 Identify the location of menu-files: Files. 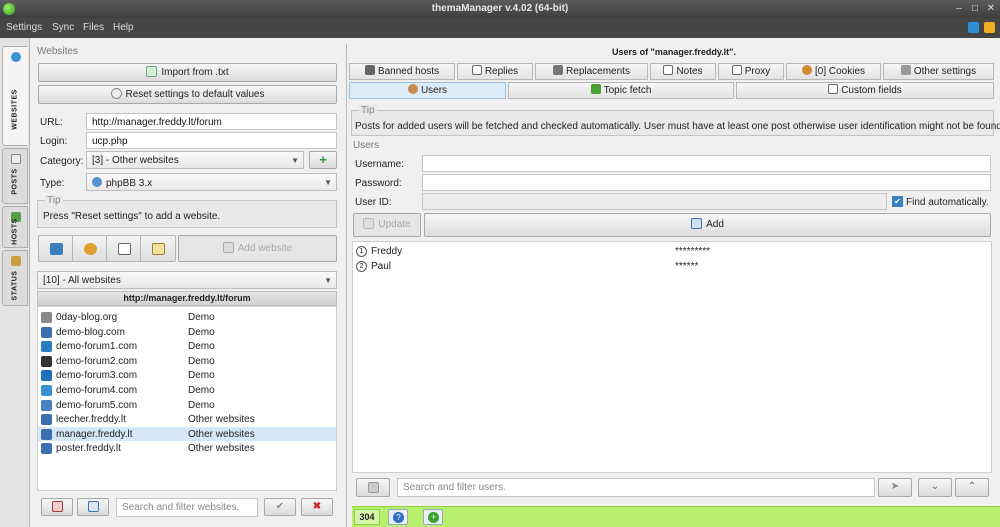
(93, 27).